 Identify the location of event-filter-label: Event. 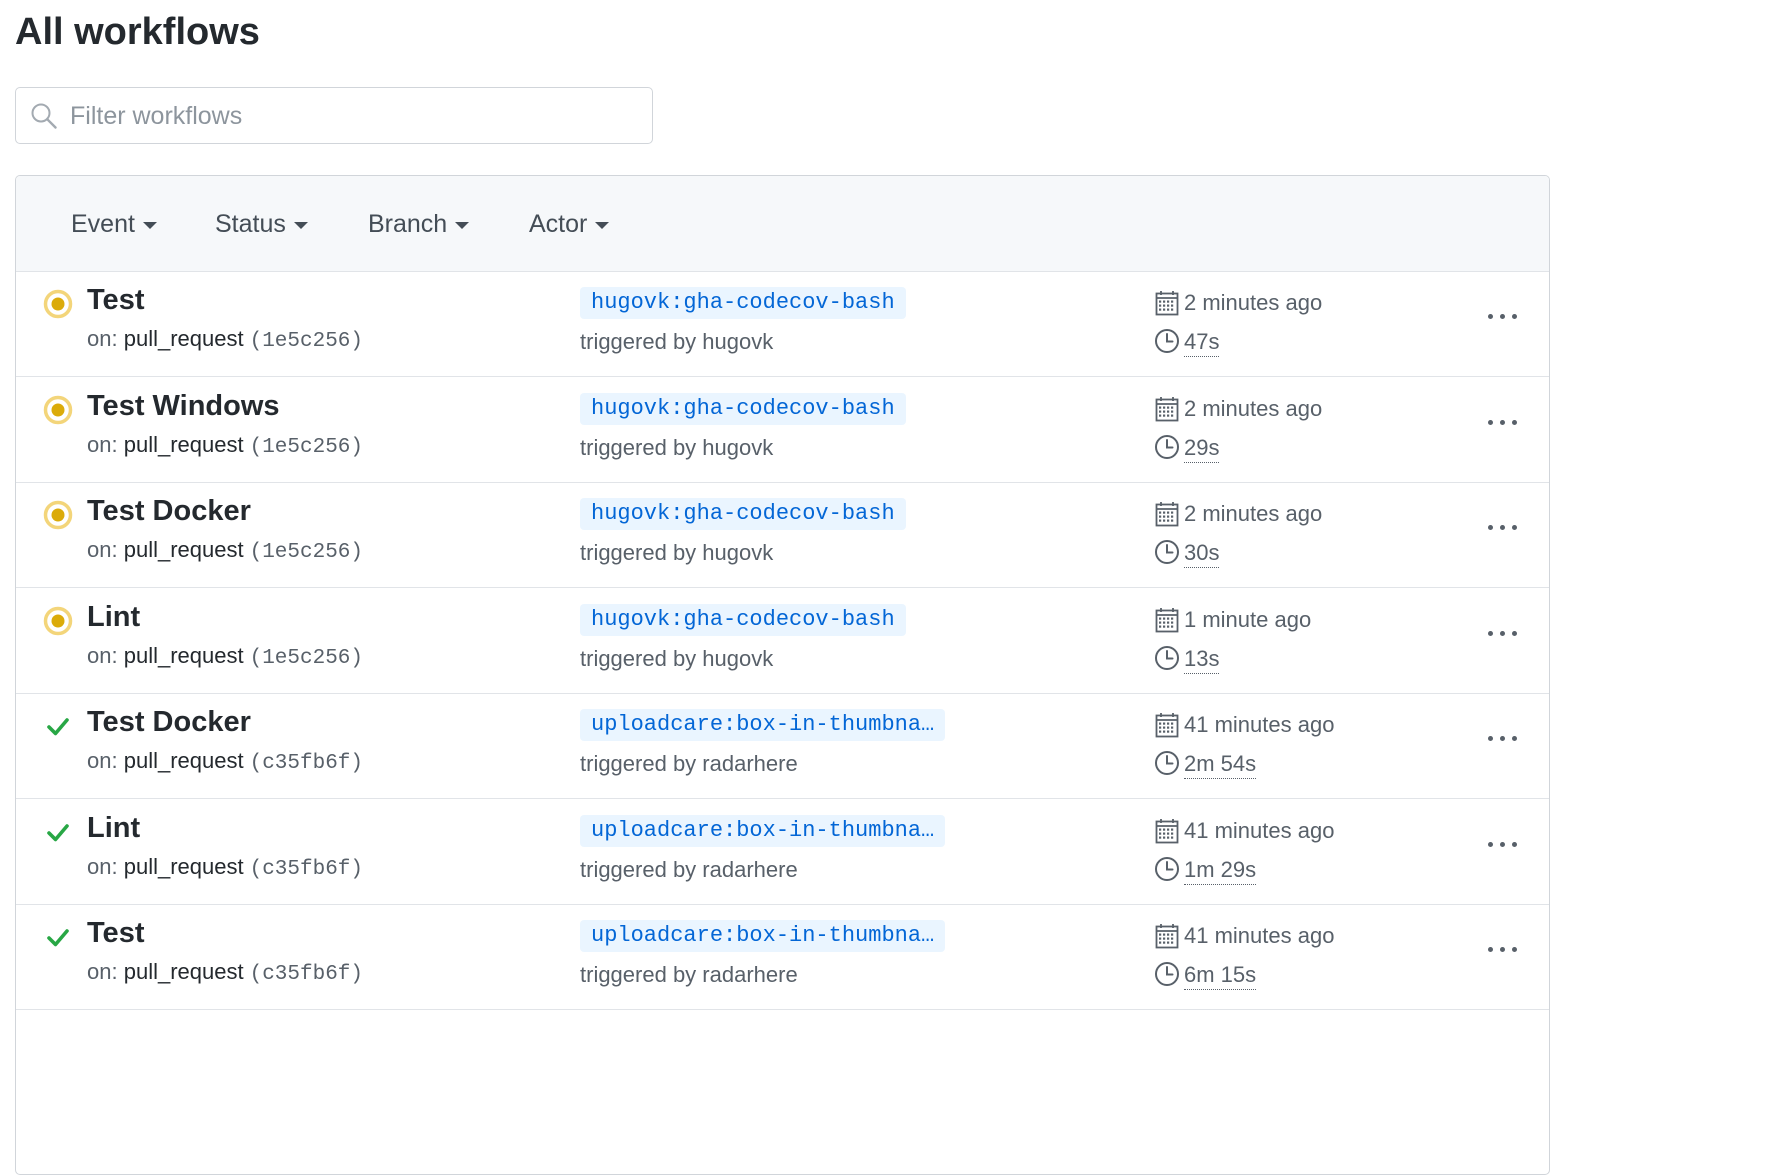
(103, 223).